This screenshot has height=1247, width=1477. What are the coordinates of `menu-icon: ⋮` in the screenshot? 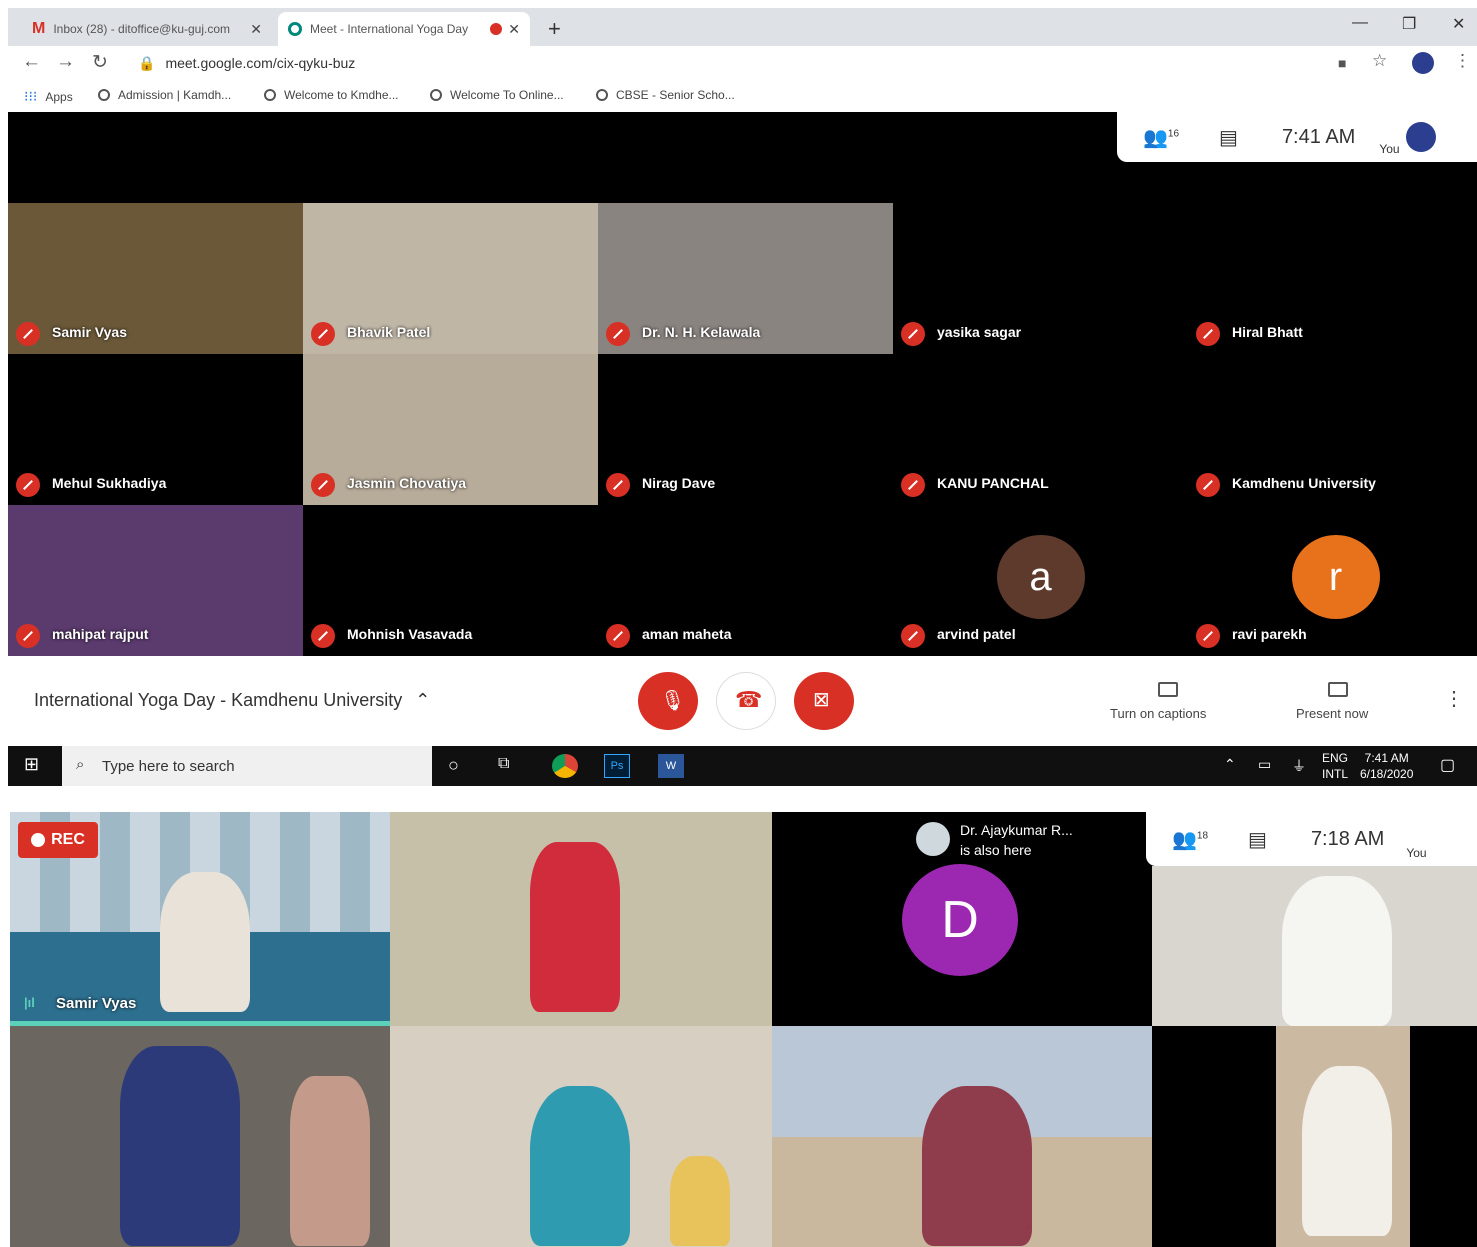 It's located at (1462, 61).